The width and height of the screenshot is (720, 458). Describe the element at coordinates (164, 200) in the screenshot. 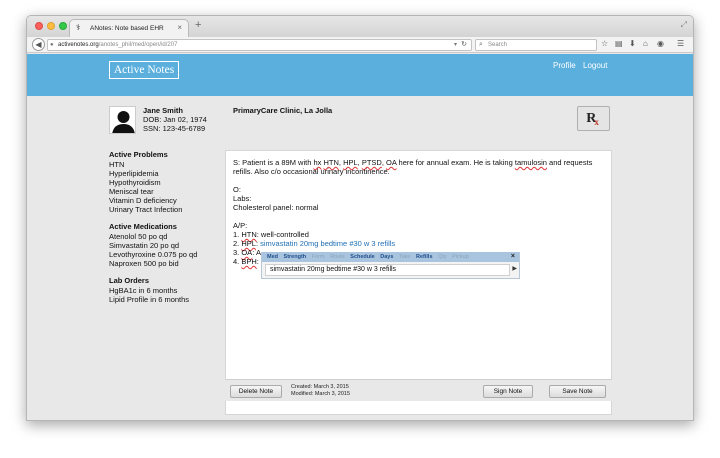

I see `problem-item: Vitamin D deficiency` at that location.